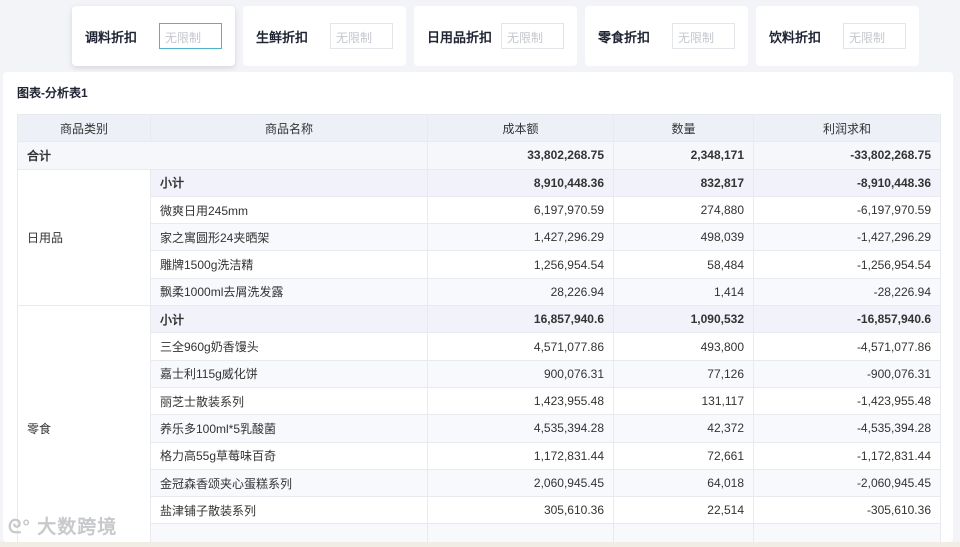  What do you see at coordinates (289, 210) in the screenshot?
I see `product-name: 微爽日用245mm` at bounding box center [289, 210].